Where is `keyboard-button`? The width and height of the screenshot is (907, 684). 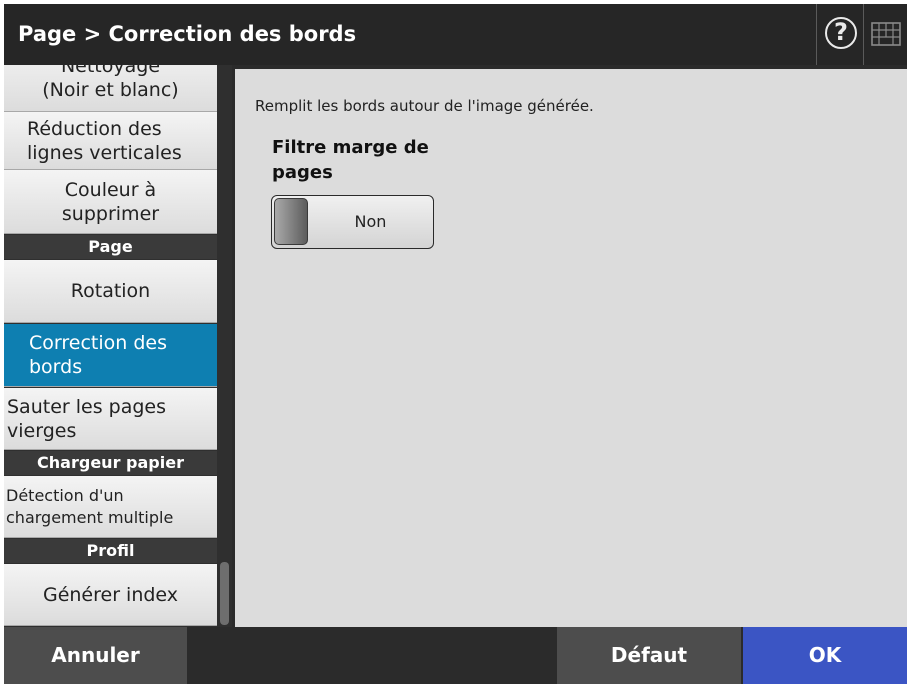
keyboard-button is located at coordinates (886, 34).